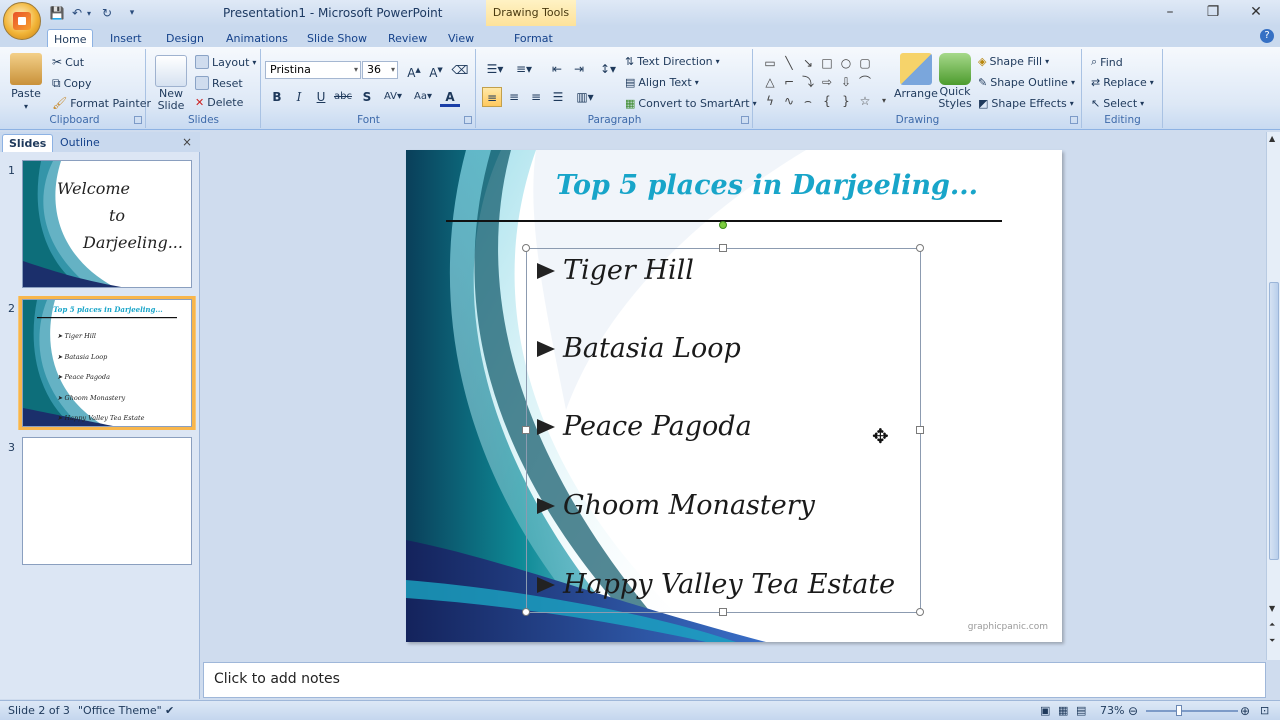  Describe the element at coordinates (1026, 103) in the screenshot. I see `shape-effects-button: ◩ Shape Effects ▾` at that location.